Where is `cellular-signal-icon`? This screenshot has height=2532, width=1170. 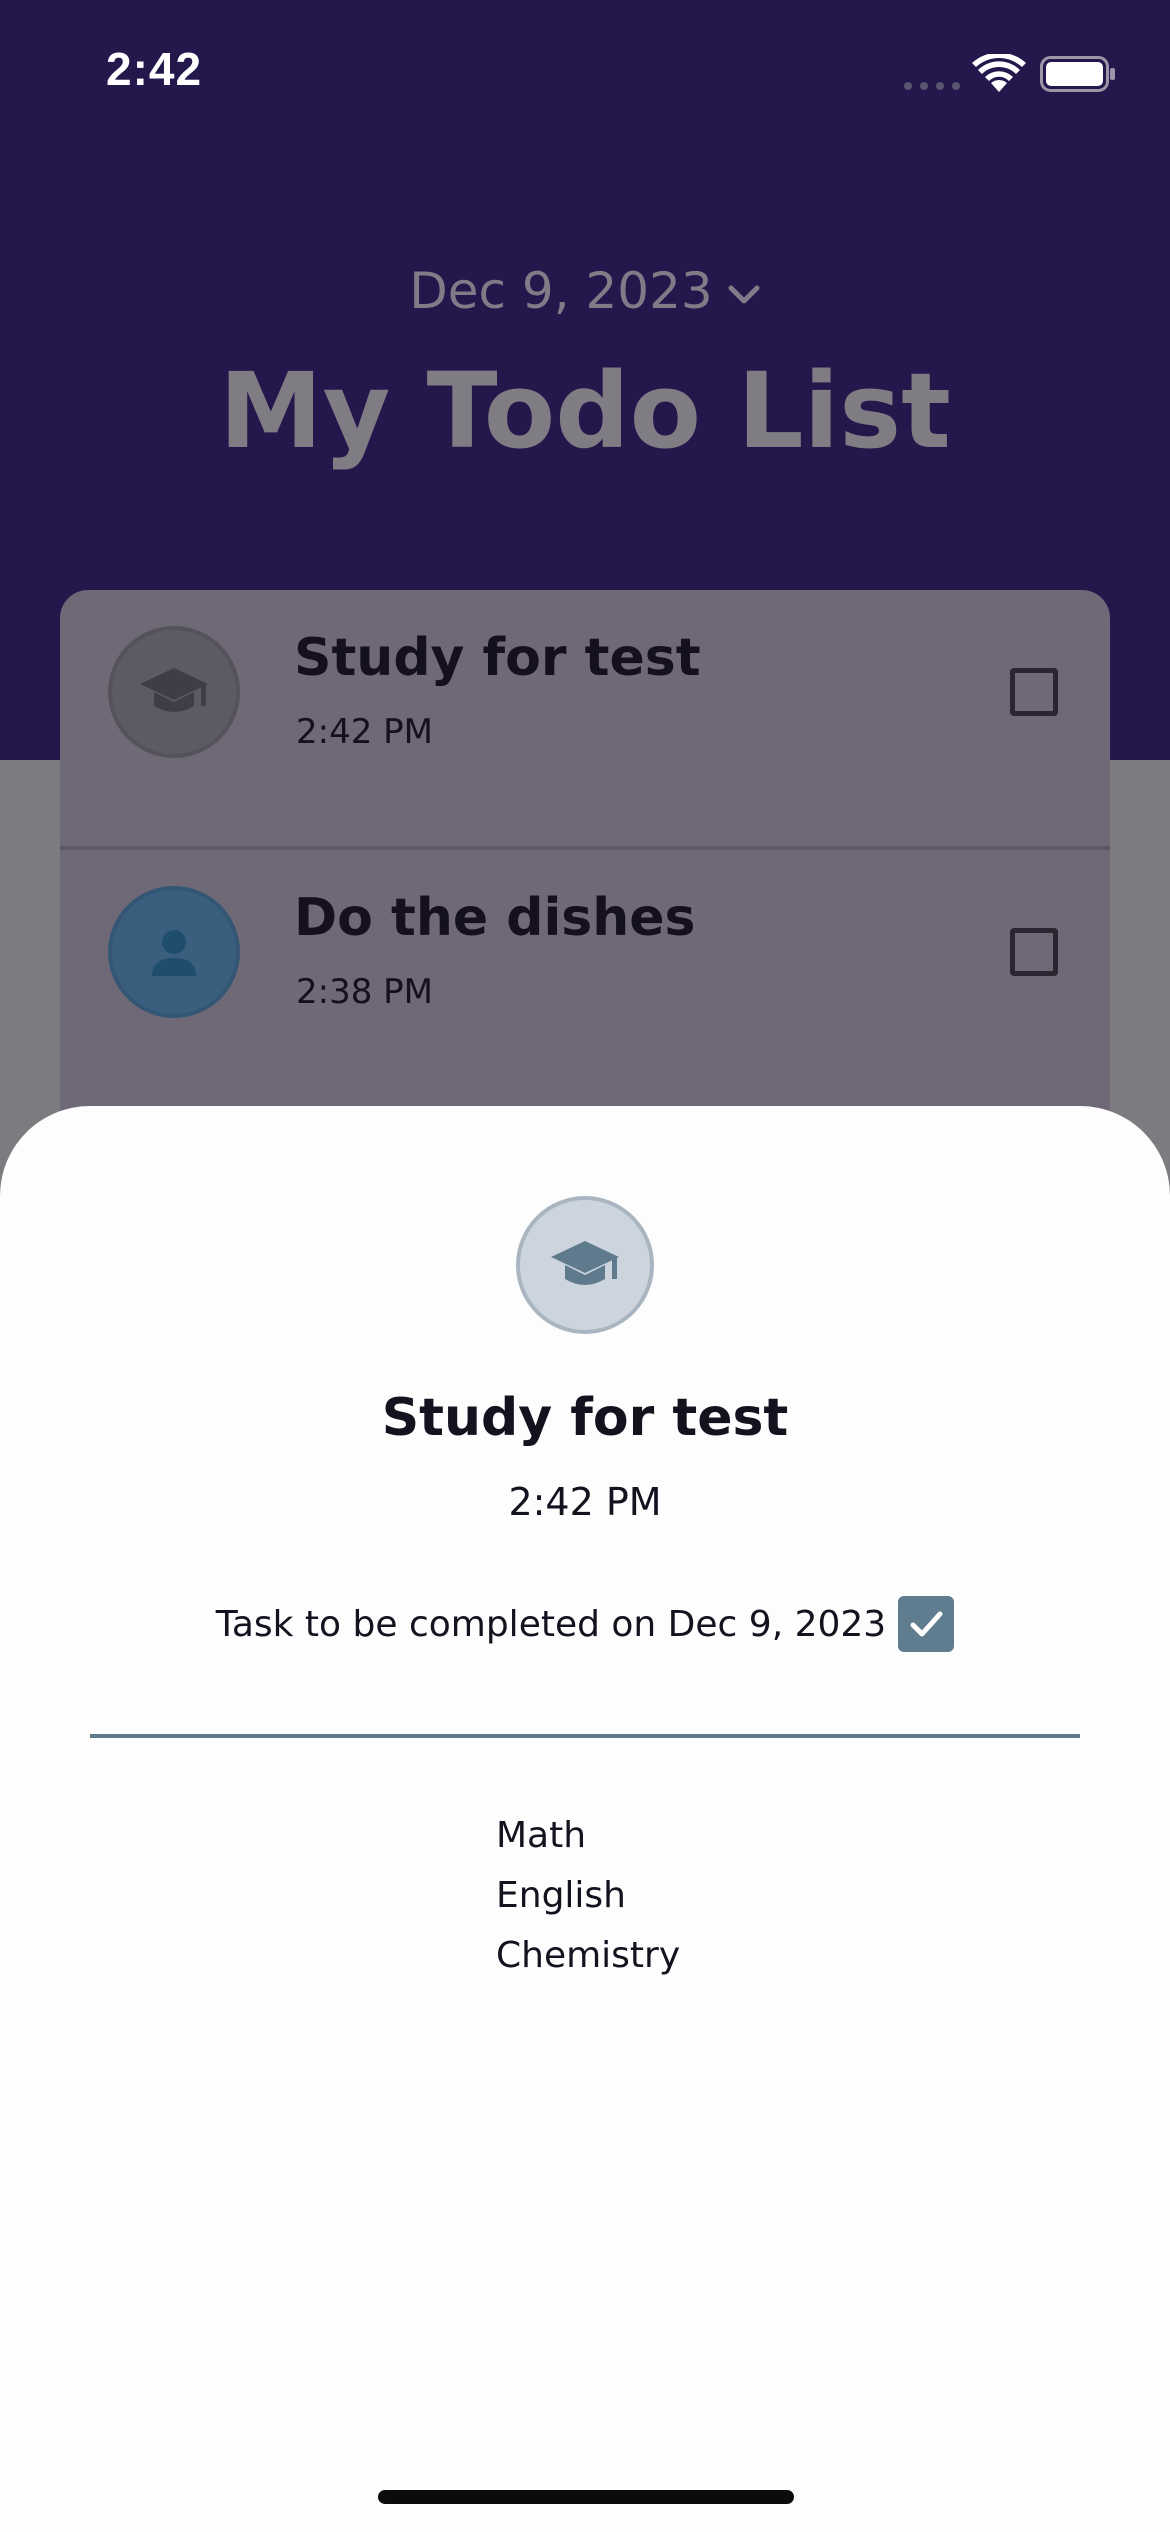
cellular-signal-icon is located at coordinates (932, 86).